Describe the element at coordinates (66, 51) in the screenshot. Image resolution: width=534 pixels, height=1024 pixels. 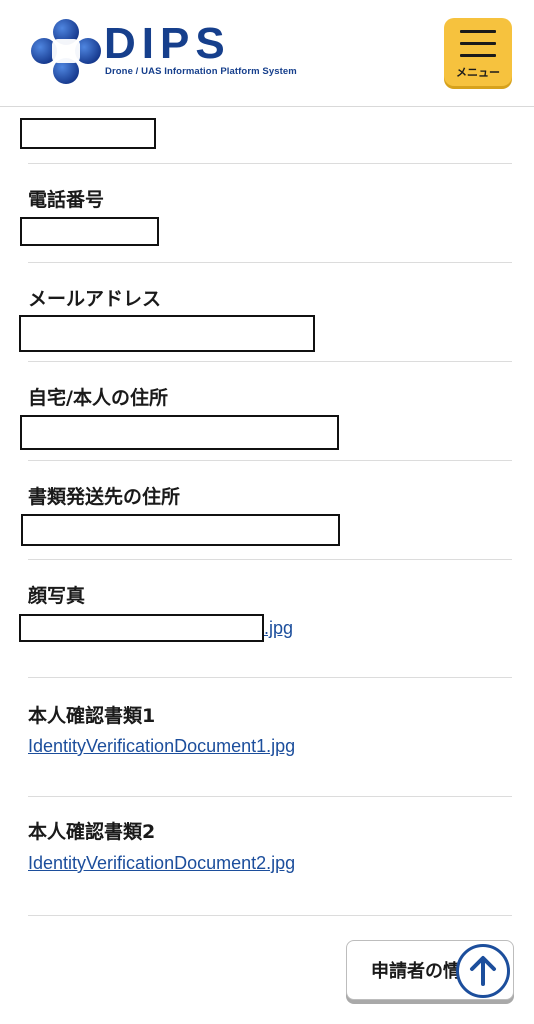
I see `dips-logo-icon` at that location.